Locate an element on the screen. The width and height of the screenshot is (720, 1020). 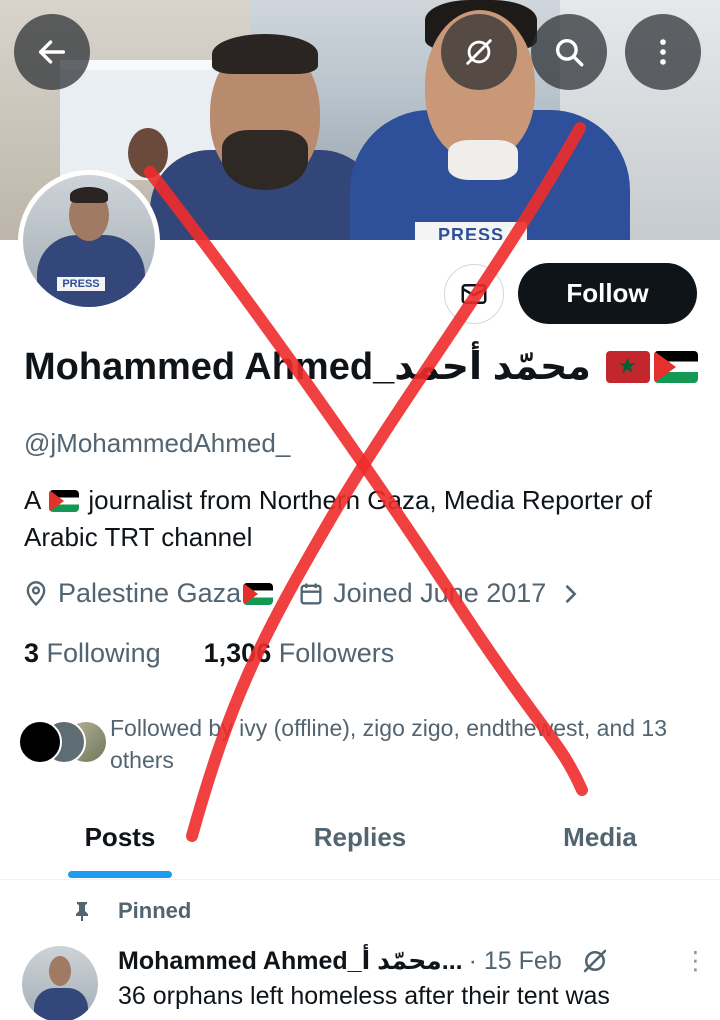
location-pin-icon is located at coordinates (36, 593).